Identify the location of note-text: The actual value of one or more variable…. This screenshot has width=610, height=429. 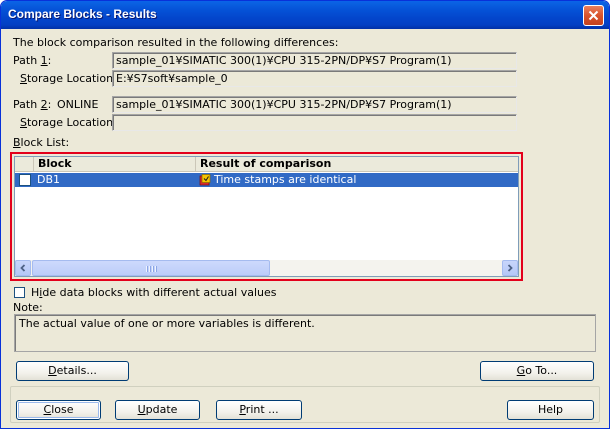
(167, 323).